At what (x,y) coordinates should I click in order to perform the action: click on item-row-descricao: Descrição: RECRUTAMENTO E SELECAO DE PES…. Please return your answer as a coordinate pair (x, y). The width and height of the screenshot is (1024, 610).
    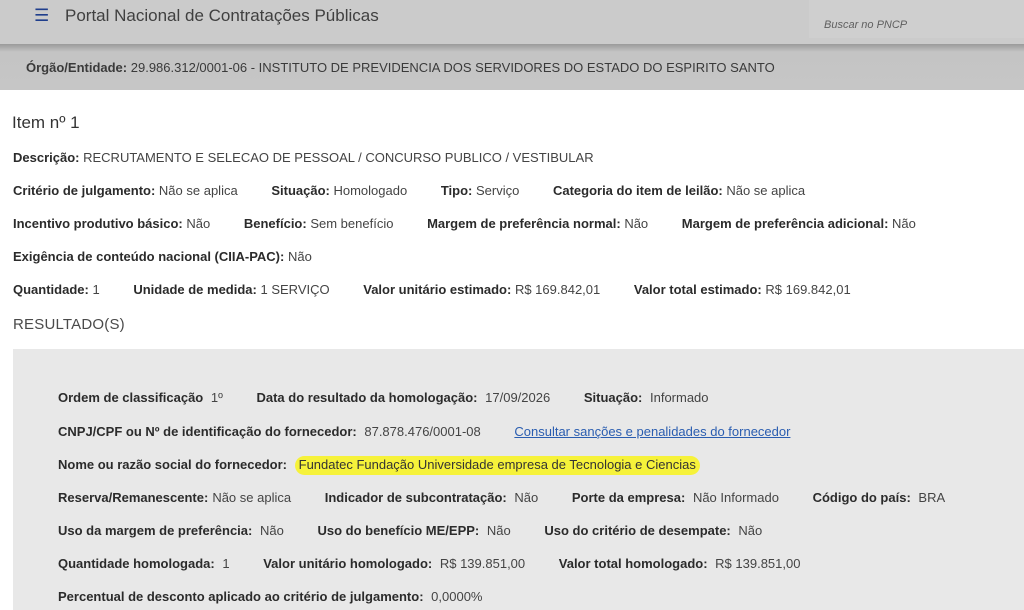
    Looking at the image, I should click on (318, 157).